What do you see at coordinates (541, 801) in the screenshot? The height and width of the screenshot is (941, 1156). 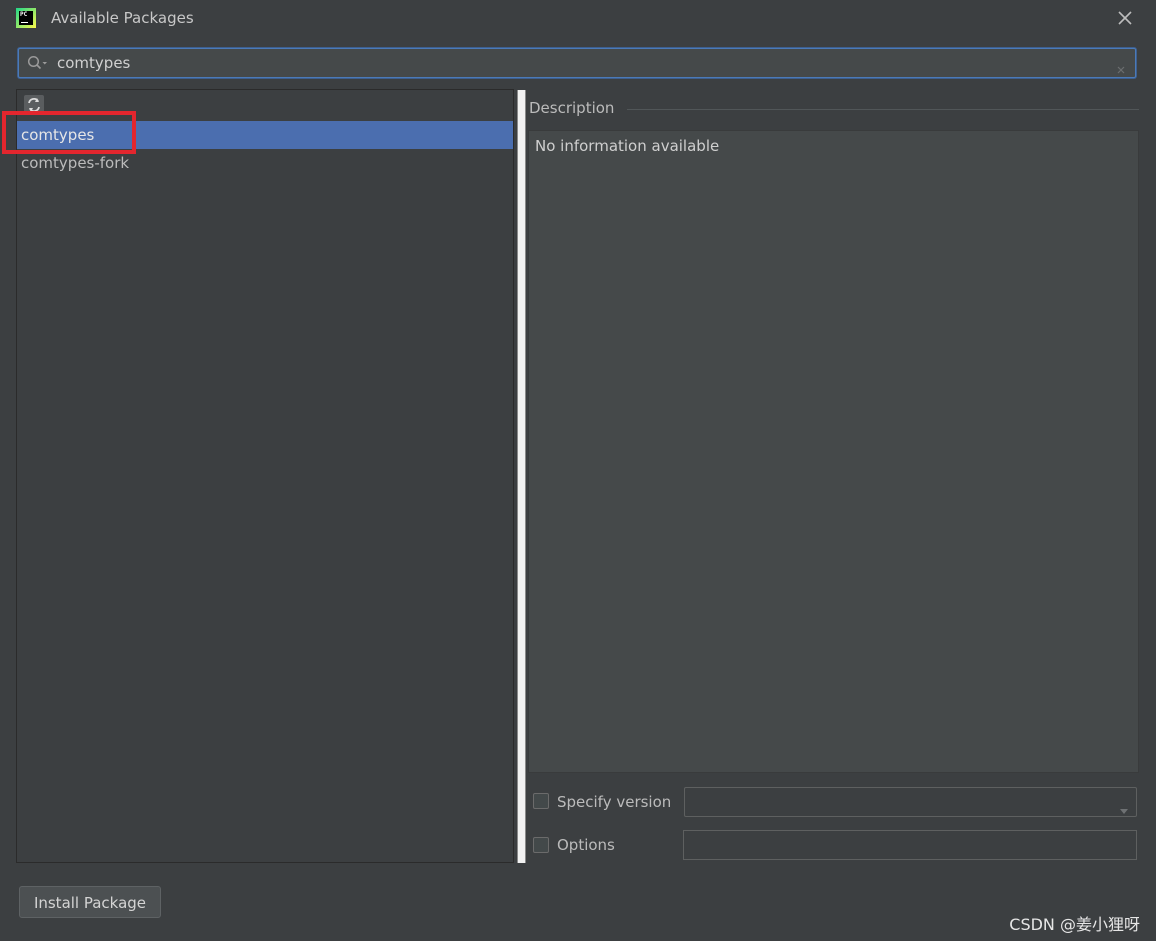 I see `specify-version-checkbox` at bounding box center [541, 801].